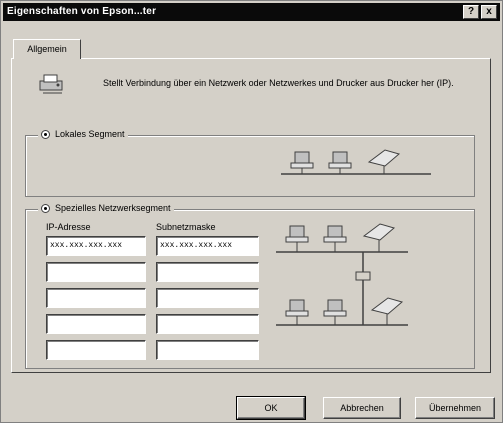 The height and width of the screenshot is (423, 503). What do you see at coordinates (455, 408) in the screenshot?
I see `apply-button: Übernehmen` at bounding box center [455, 408].